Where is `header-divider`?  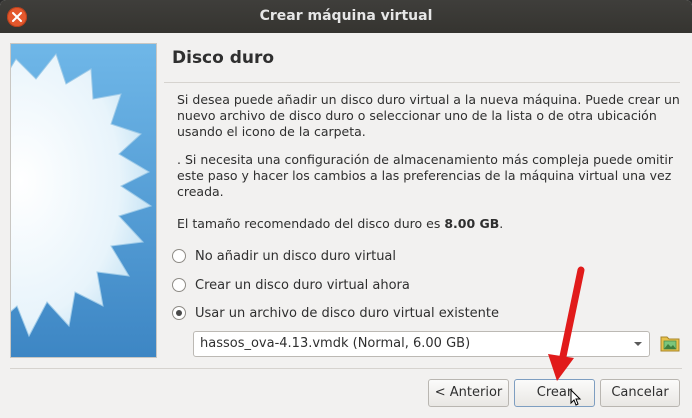
header-divider is located at coordinates (422, 82).